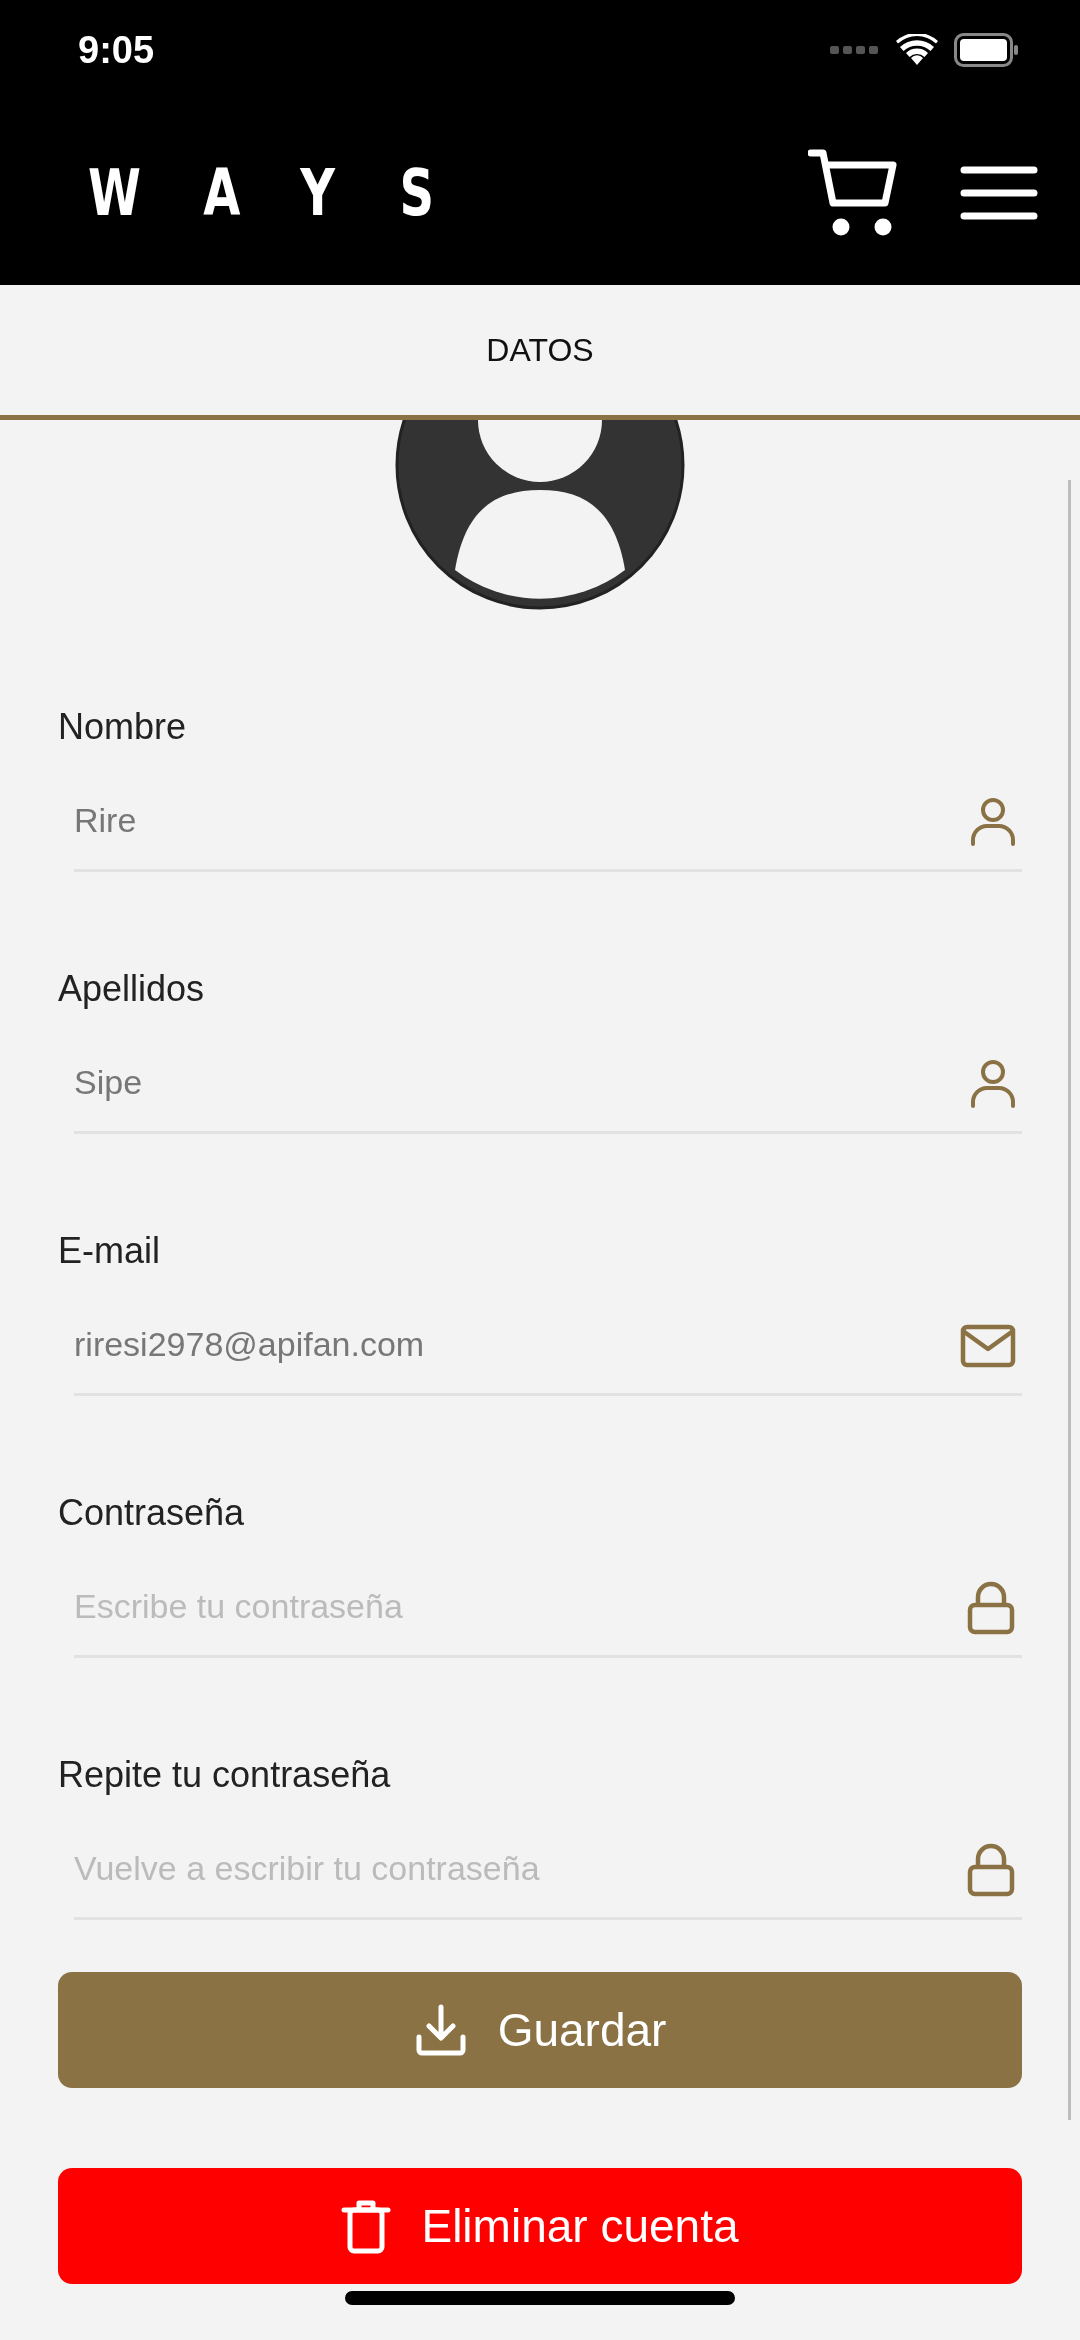  I want to click on mail-icon, so click(988, 1346).